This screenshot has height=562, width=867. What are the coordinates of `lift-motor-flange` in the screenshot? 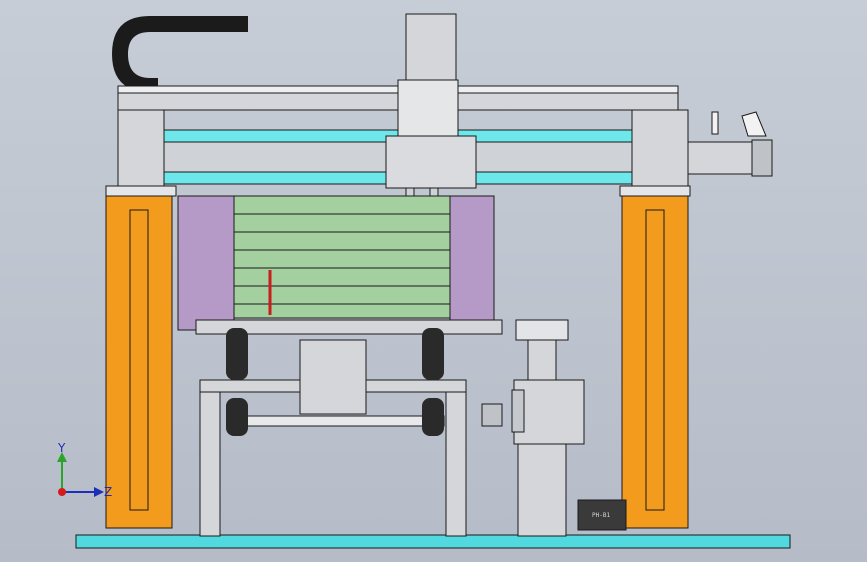 It's located at (518, 411).